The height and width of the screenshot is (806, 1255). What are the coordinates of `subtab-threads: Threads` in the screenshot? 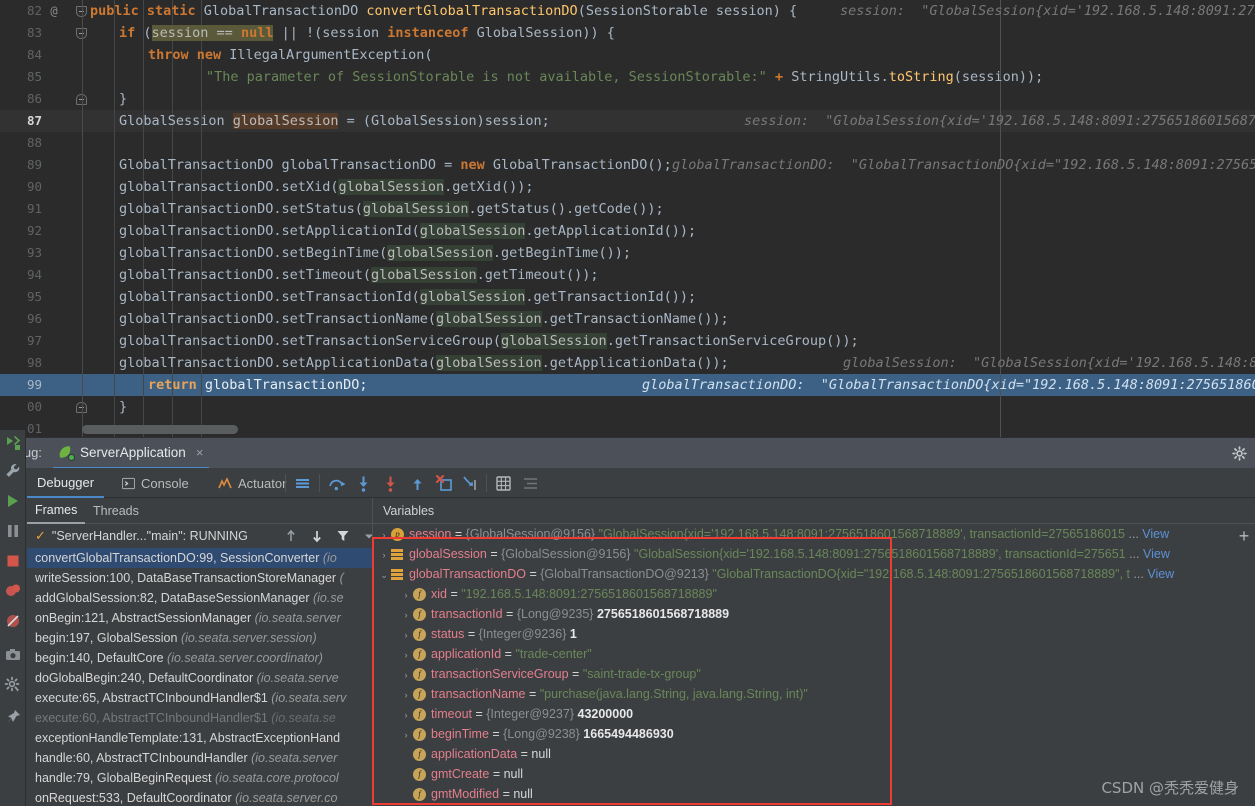 It's located at (116, 511).